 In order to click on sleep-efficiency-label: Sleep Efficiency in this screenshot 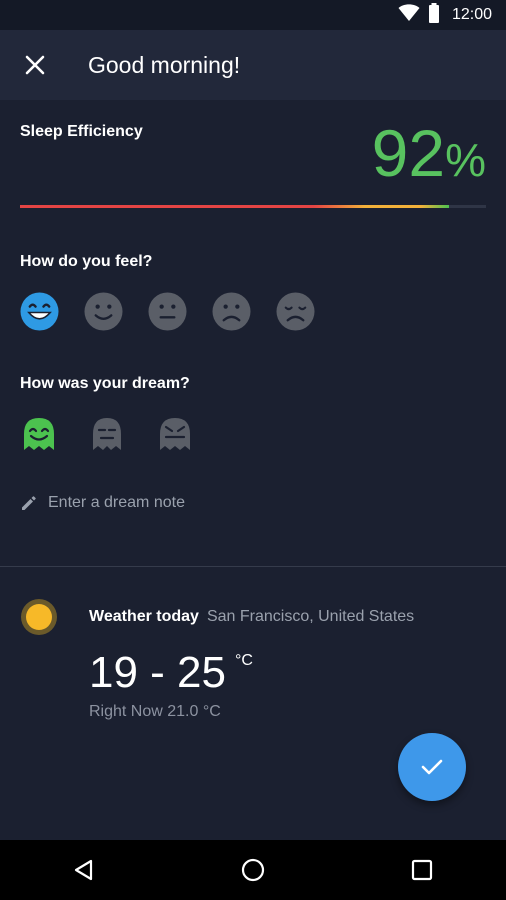, I will do `click(81, 131)`.